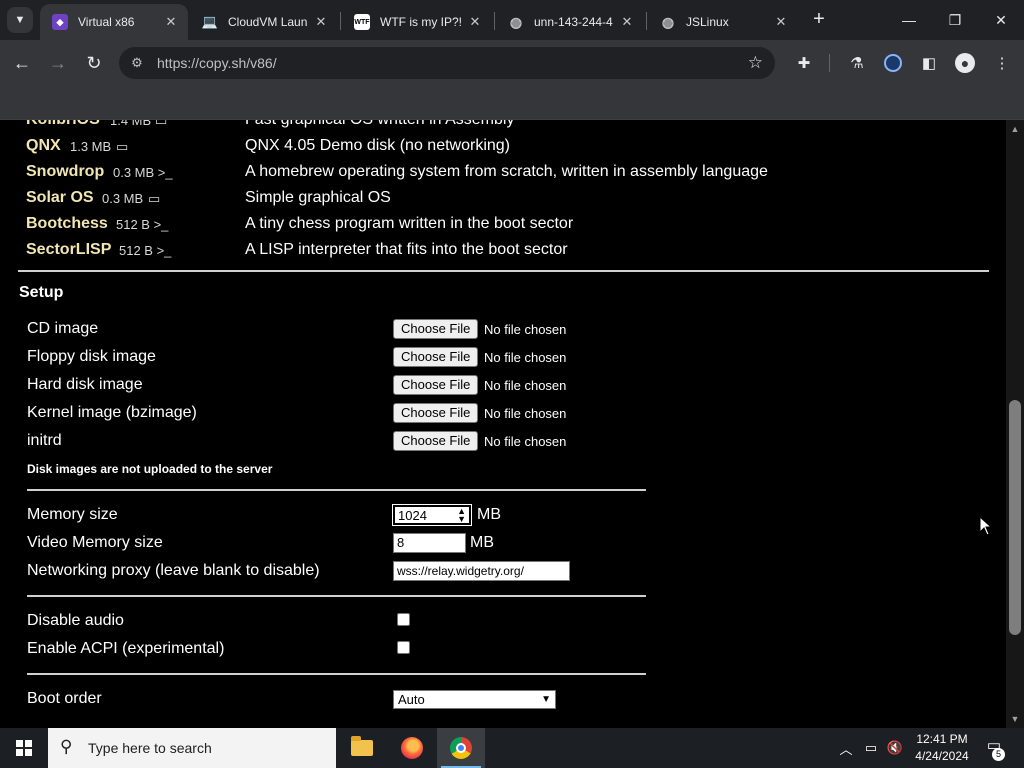 The width and height of the screenshot is (1024, 768). I want to click on video-memory-input: 8, so click(429, 543).